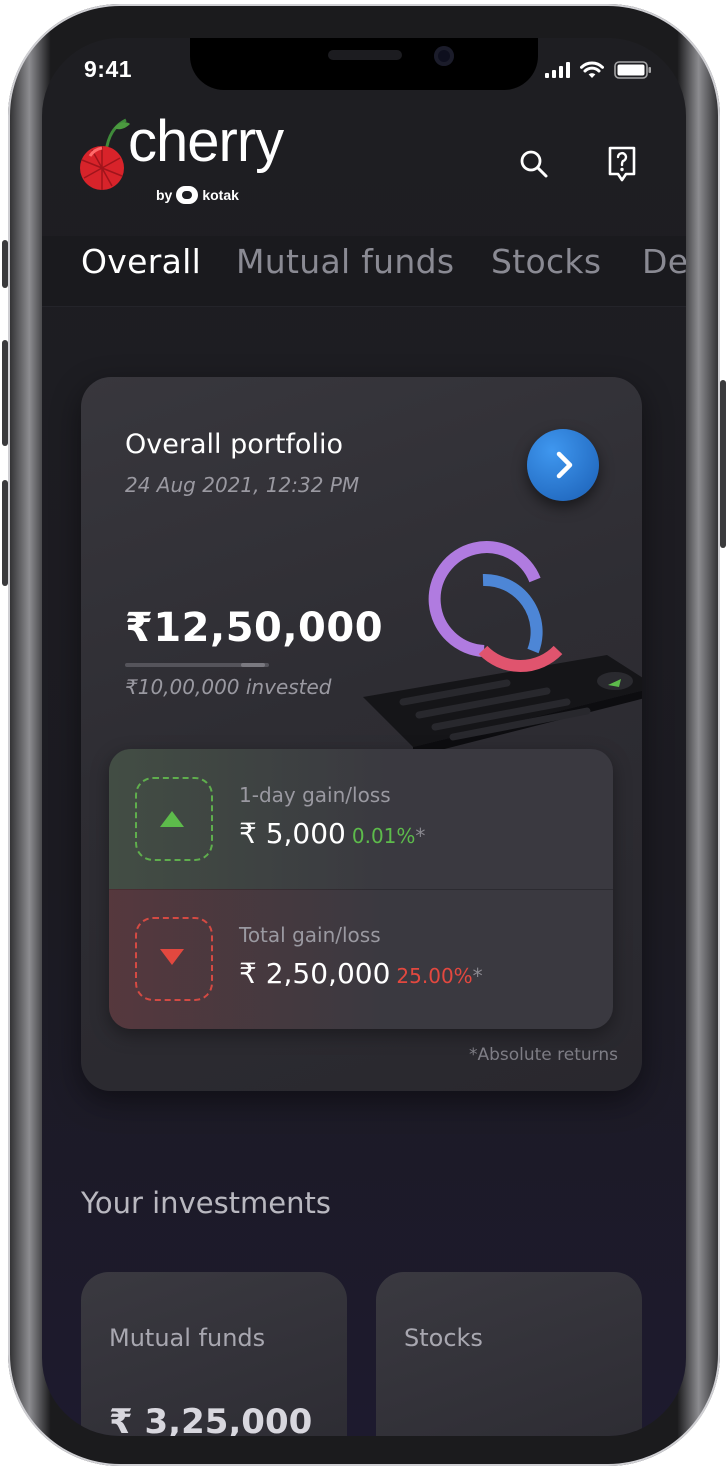 The height and width of the screenshot is (1472, 728). What do you see at coordinates (622, 164) in the screenshot?
I see `help-icon` at bounding box center [622, 164].